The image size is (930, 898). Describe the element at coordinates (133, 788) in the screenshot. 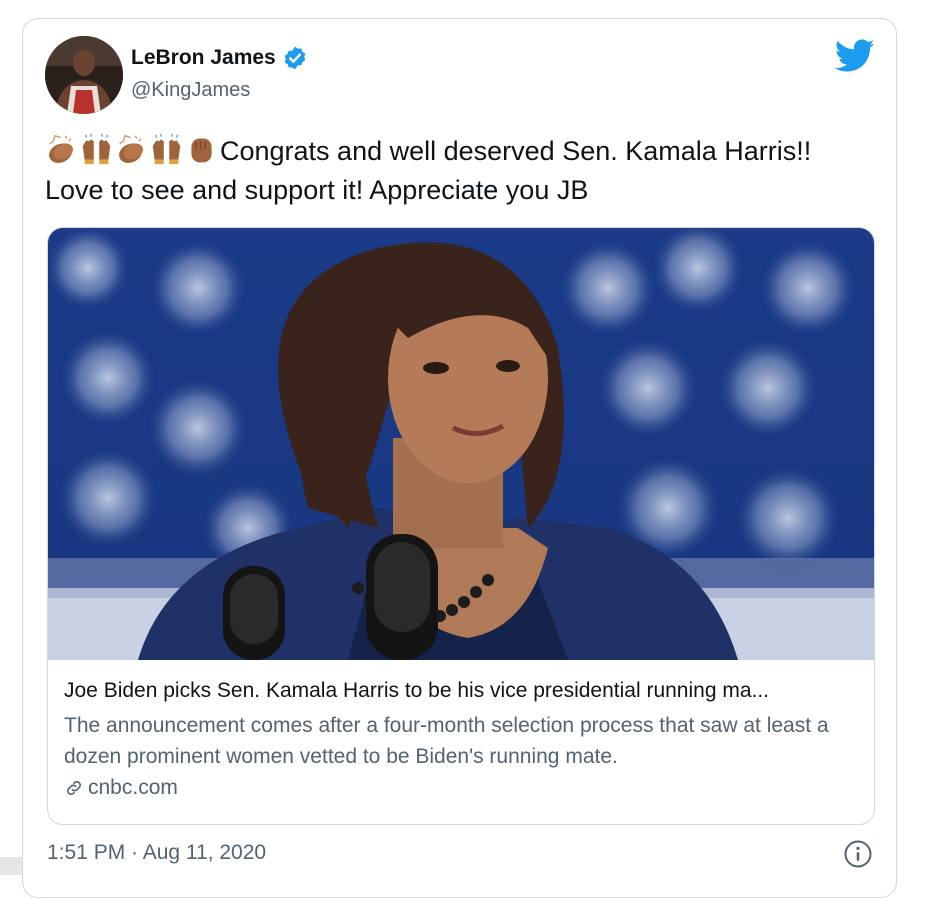

I see `link-domain: cnbc.com` at that location.